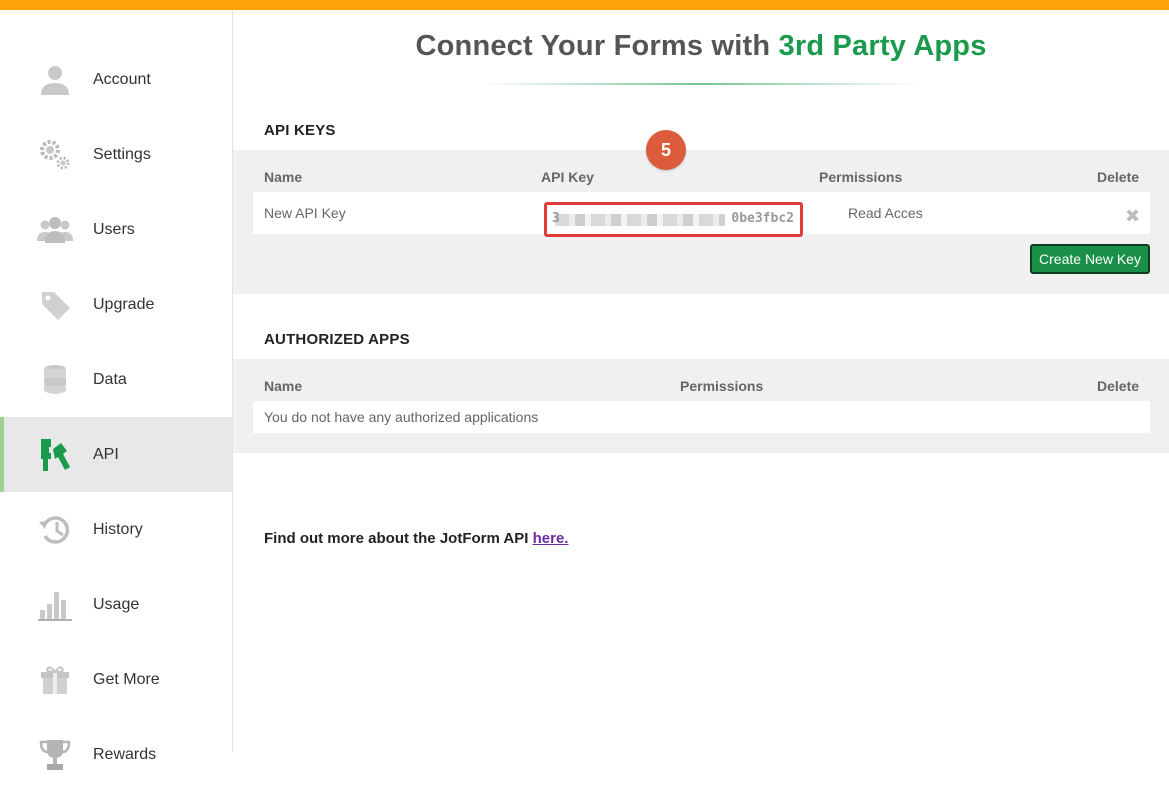 The height and width of the screenshot is (798, 1169). I want to click on apps-col-permissions: Permissions, so click(722, 386).